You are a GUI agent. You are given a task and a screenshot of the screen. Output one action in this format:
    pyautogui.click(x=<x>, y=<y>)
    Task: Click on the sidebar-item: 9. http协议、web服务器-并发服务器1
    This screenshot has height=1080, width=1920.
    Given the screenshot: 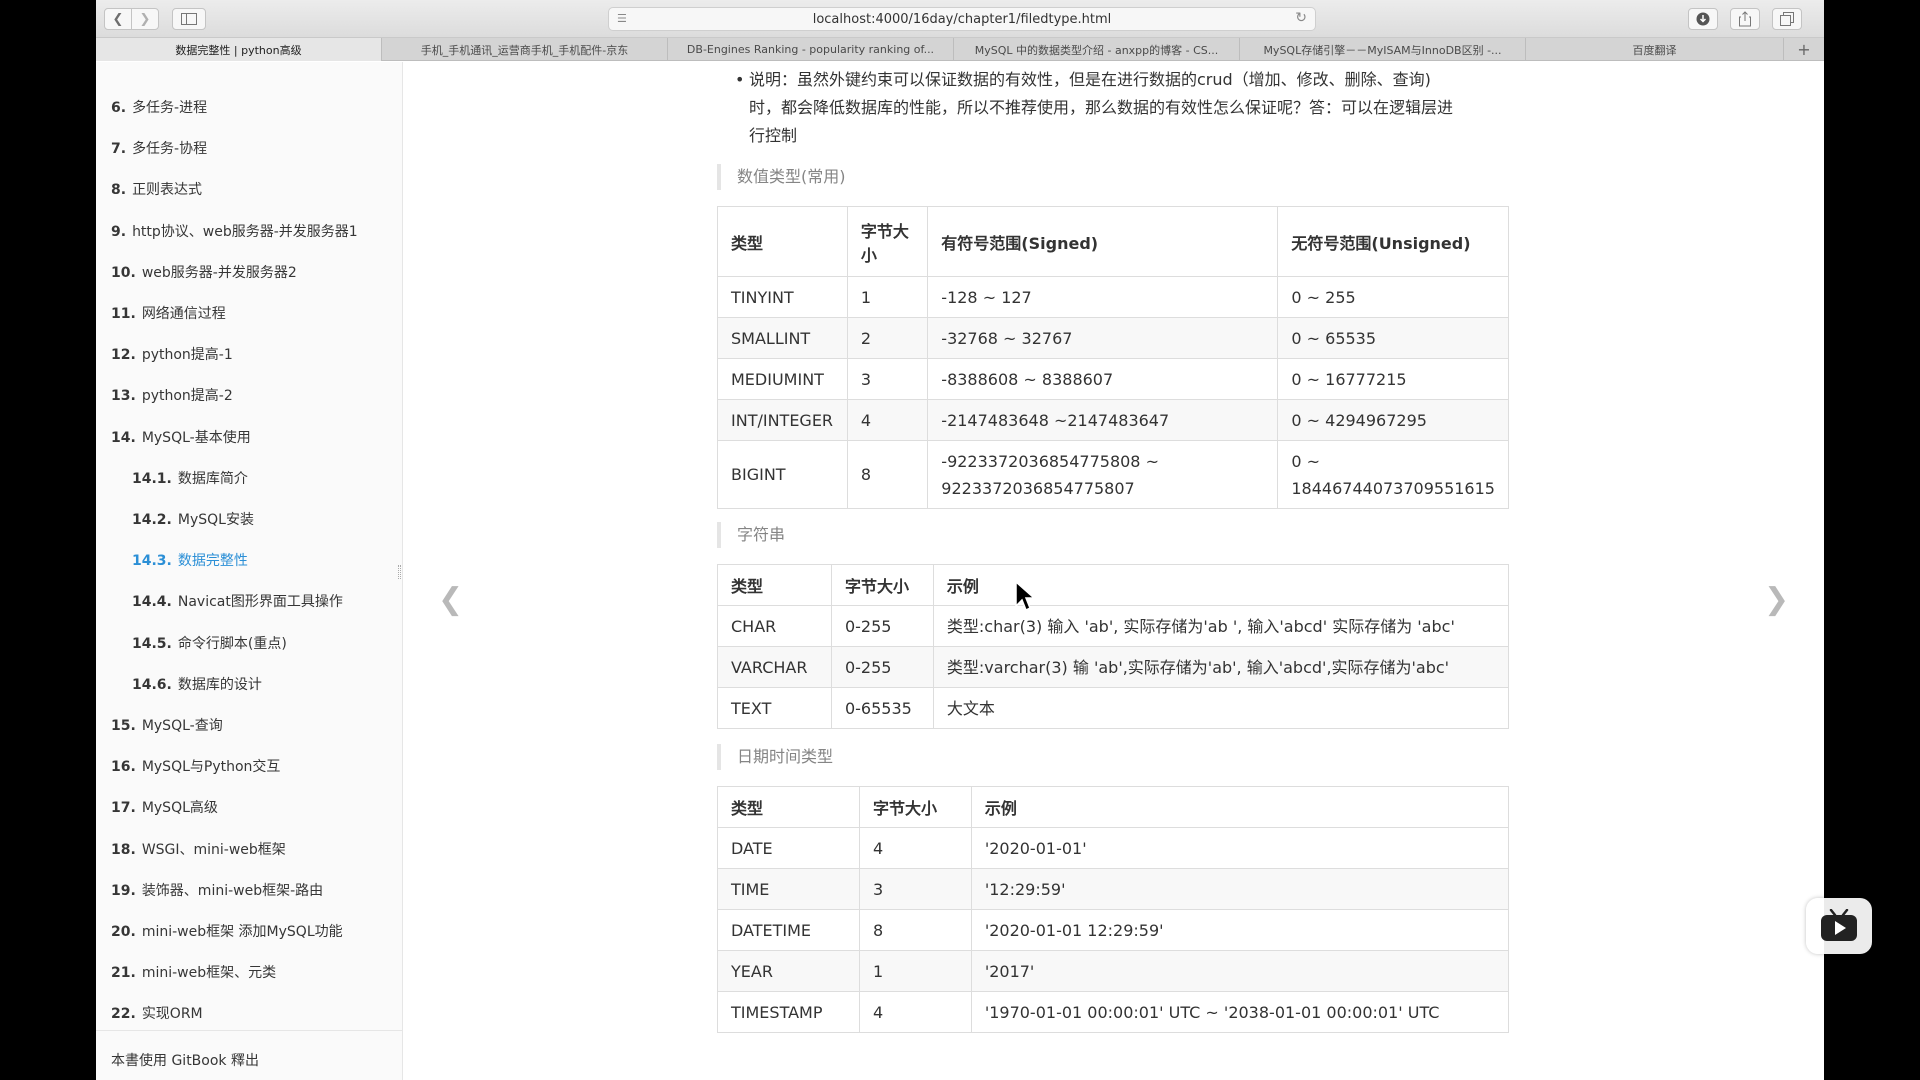 What is the action you would take?
    pyautogui.click(x=234, y=231)
    